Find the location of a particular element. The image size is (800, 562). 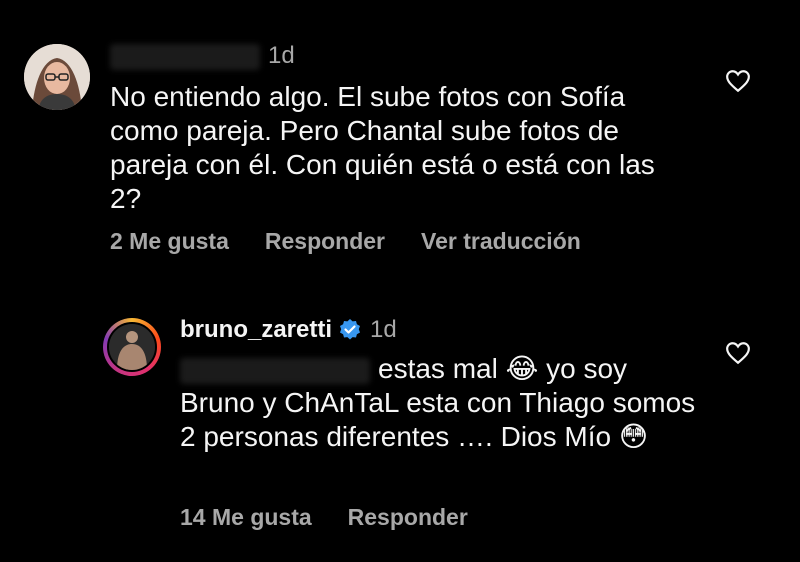

reply-time: 1d is located at coordinates (383, 329).